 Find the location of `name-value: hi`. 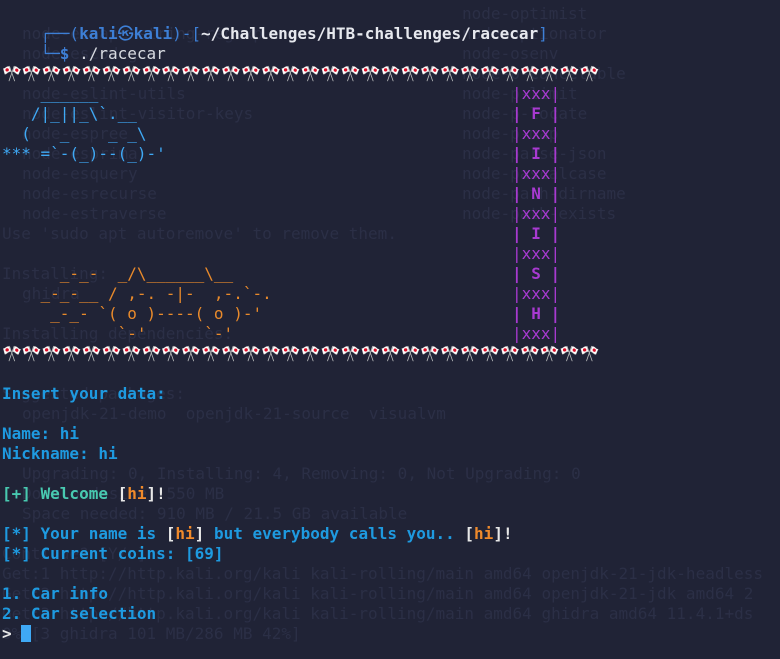

name-value: hi is located at coordinates (69, 433).